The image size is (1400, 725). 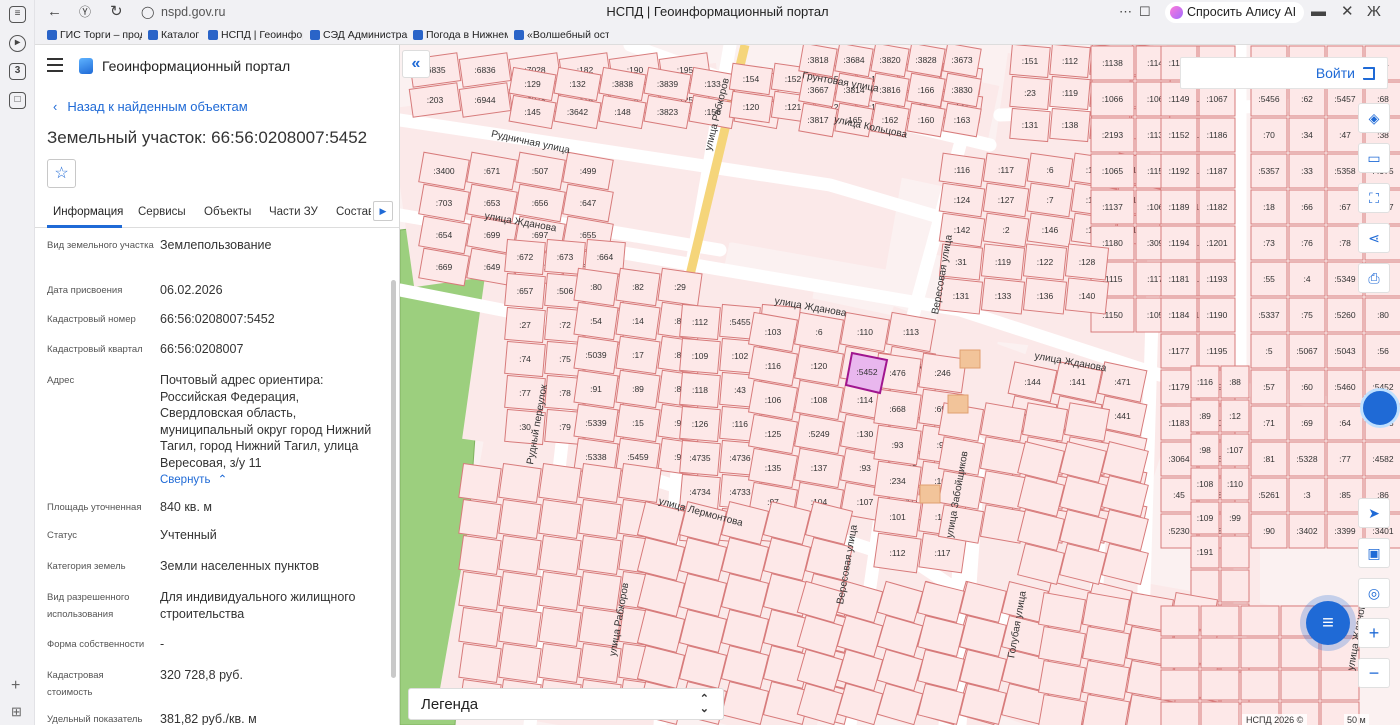 What do you see at coordinates (565, 257) in the screenshot?
I see `parcel-number: :673` at bounding box center [565, 257].